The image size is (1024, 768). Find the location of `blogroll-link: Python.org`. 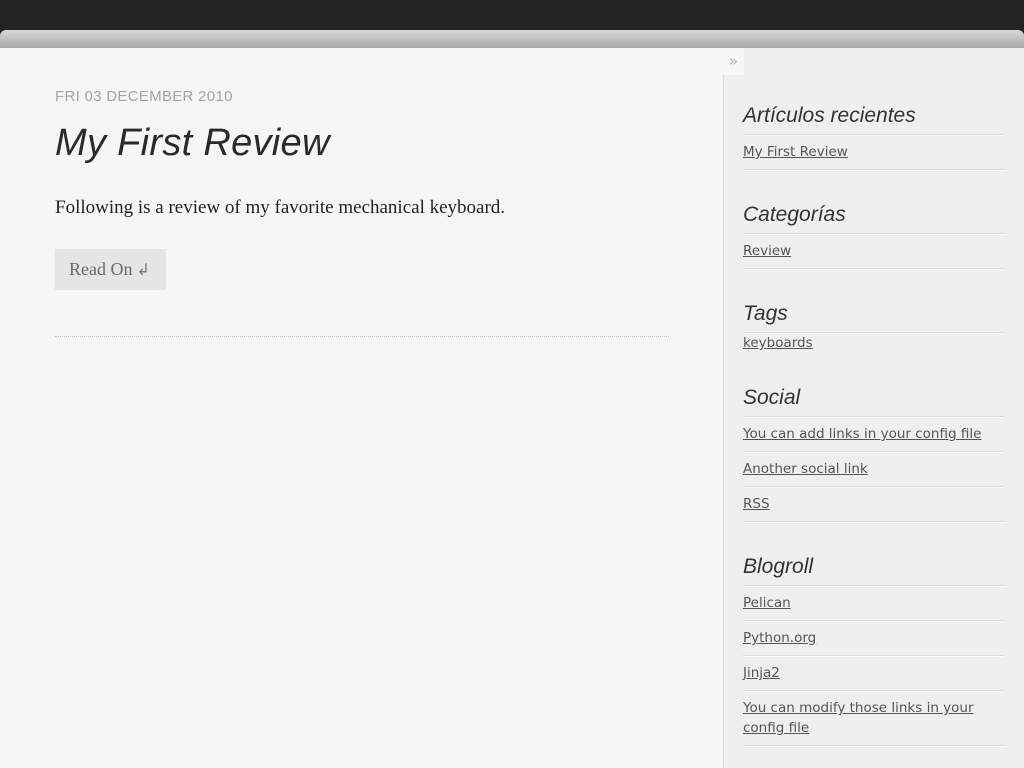

blogroll-link: Python.org is located at coordinates (779, 638).